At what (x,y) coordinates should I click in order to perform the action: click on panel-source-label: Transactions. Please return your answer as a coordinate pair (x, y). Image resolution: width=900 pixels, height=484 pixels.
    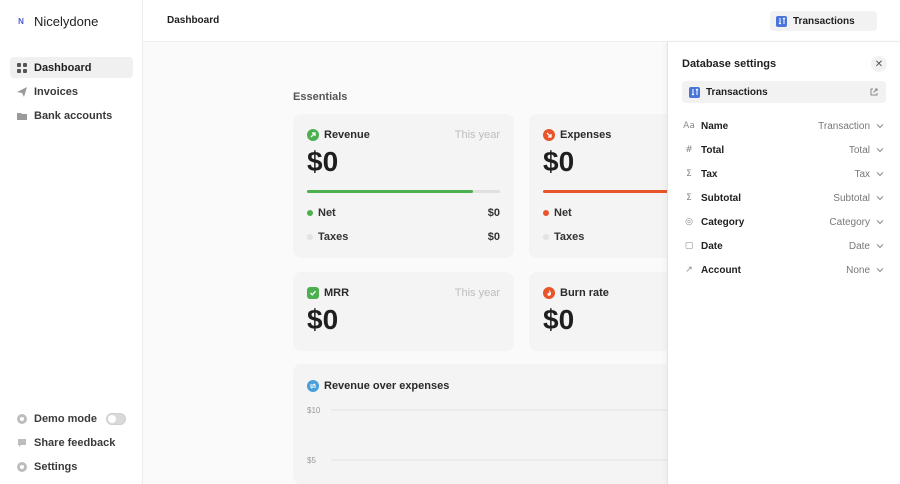
    Looking at the image, I should click on (737, 92).